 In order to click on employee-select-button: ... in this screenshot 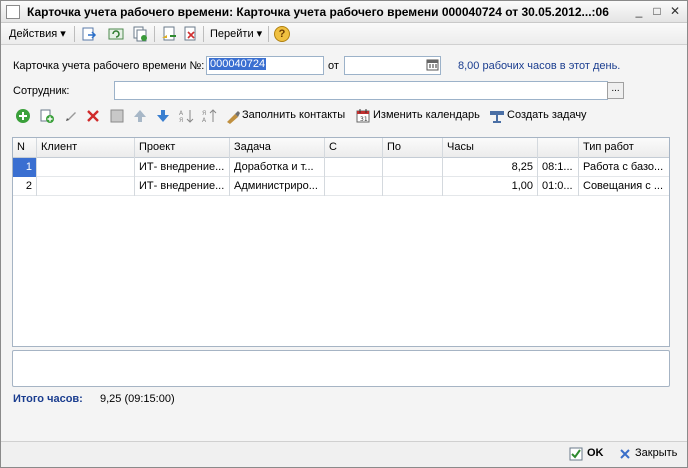, I will do `click(615, 90)`.